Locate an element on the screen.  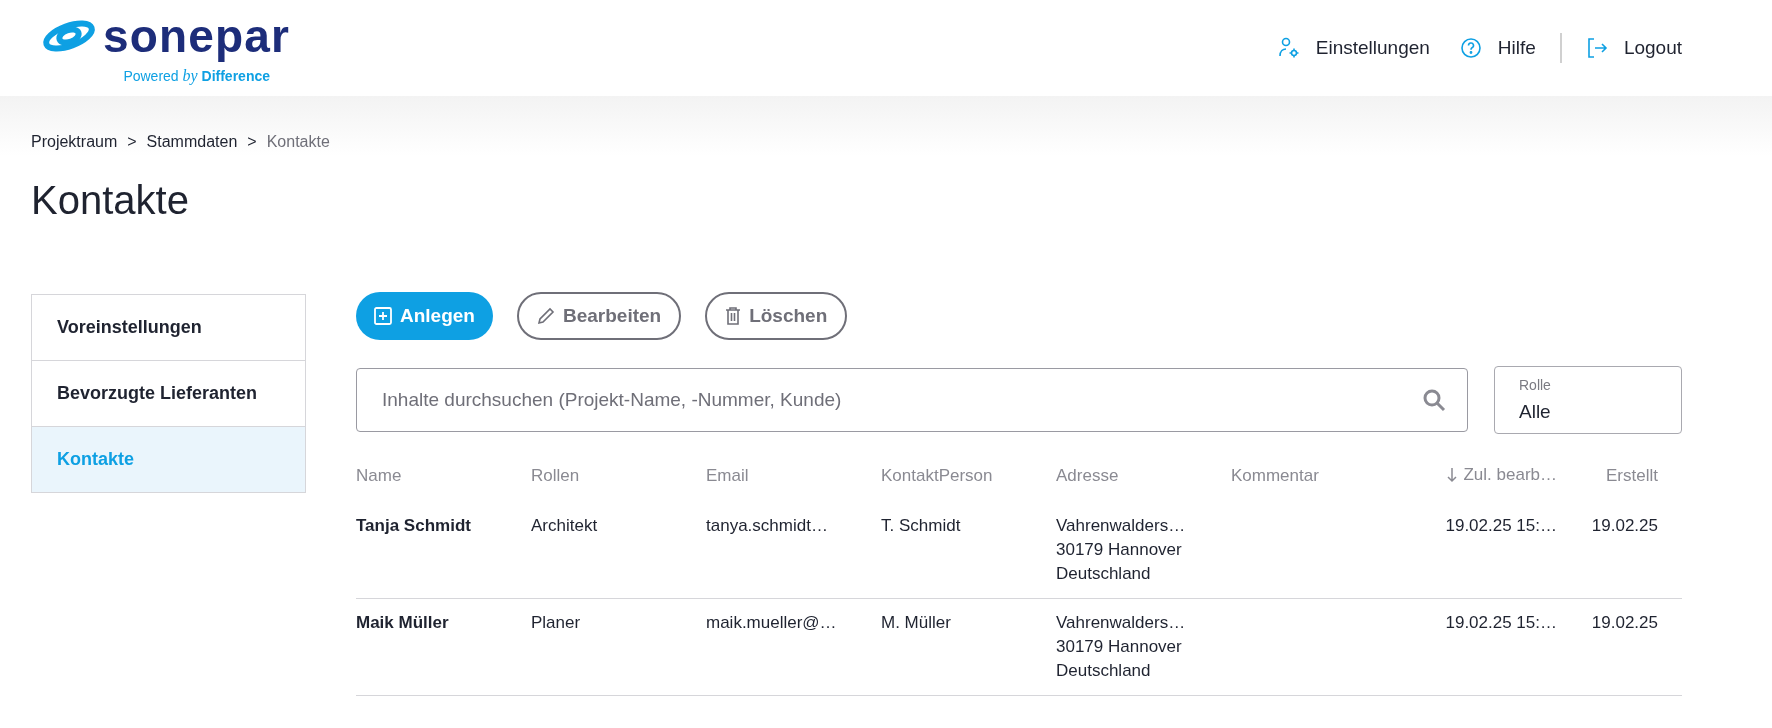
settings-link: Einstellungen is located at coordinates (1353, 48).